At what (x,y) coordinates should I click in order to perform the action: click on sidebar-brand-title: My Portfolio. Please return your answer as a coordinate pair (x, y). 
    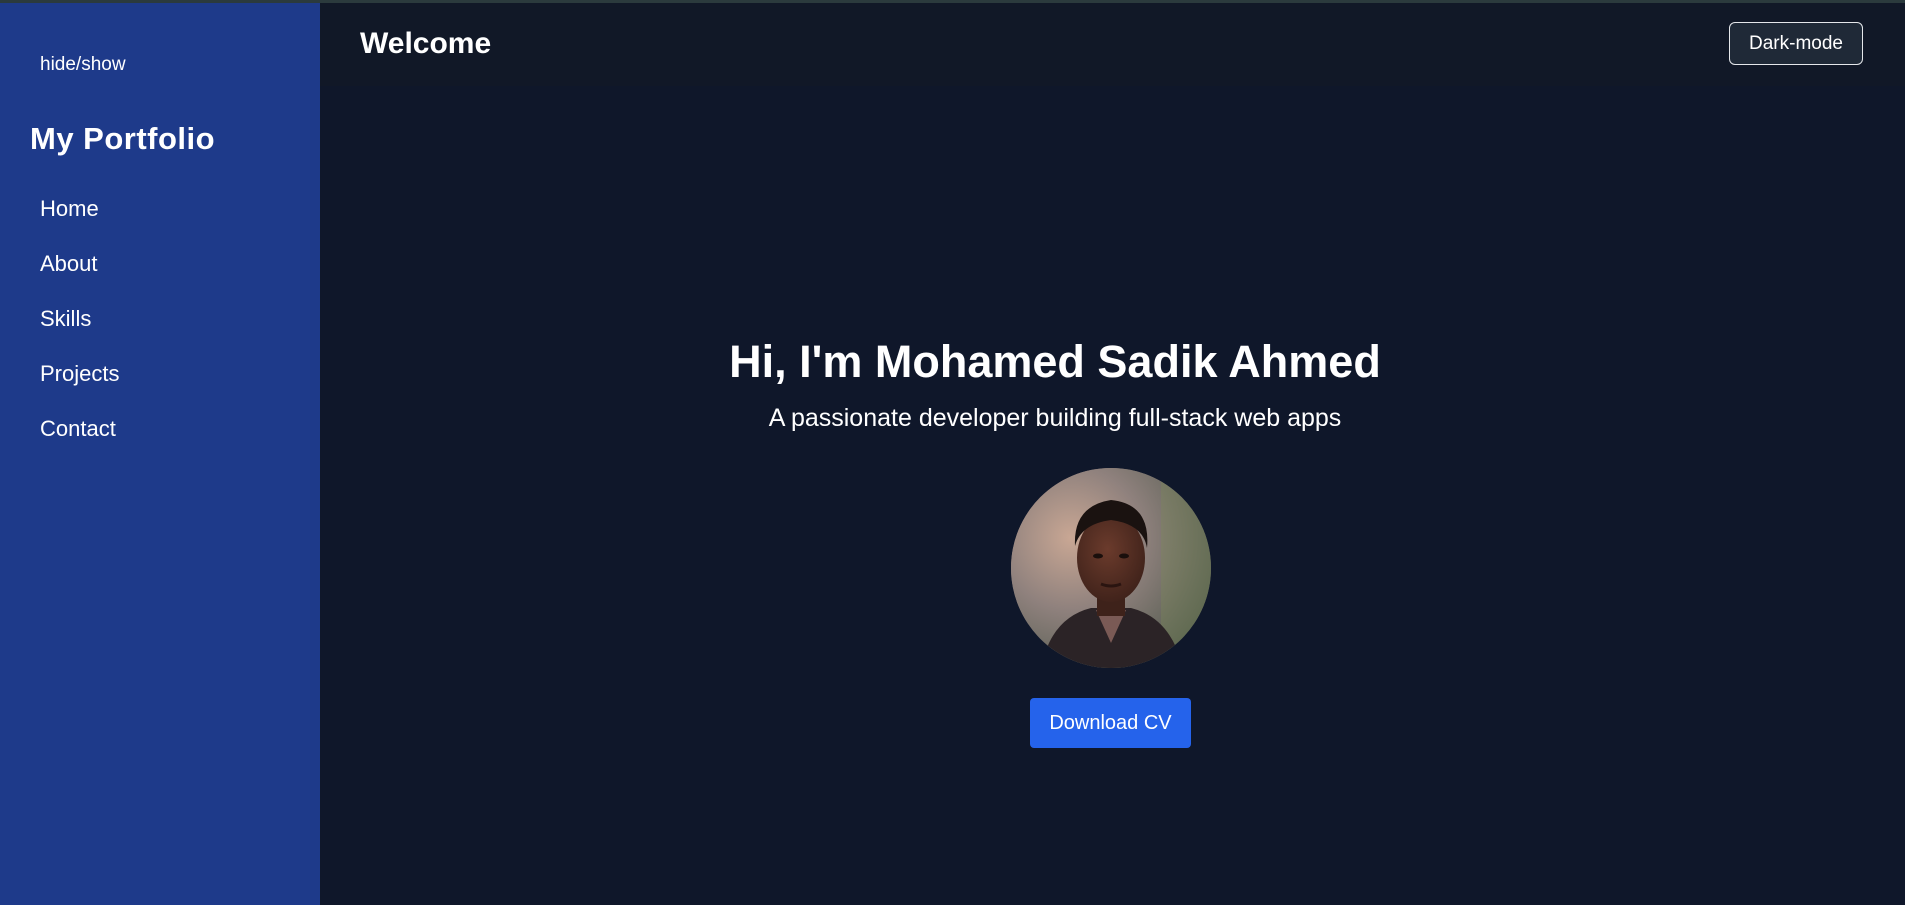
    Looking at the image, I should click on (123, 138).